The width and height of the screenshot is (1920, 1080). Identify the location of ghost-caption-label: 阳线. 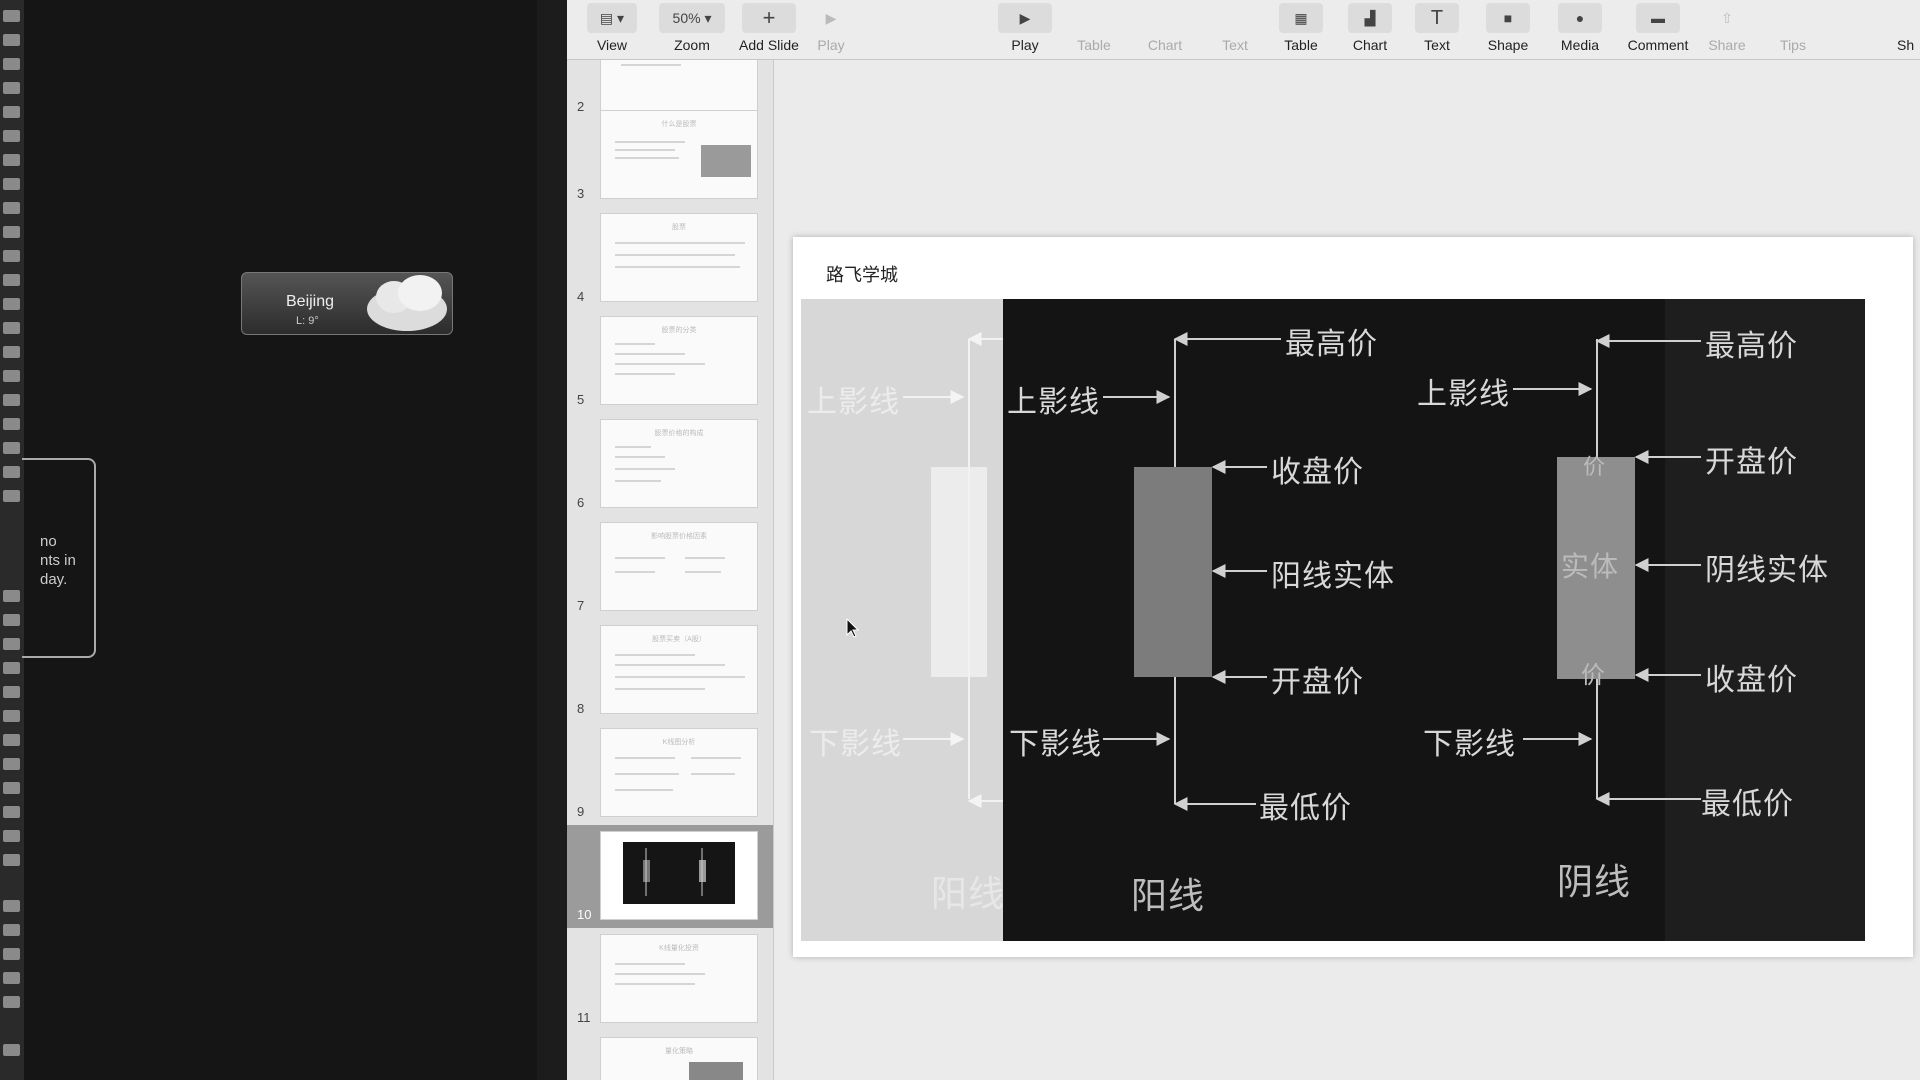
(968, 894).